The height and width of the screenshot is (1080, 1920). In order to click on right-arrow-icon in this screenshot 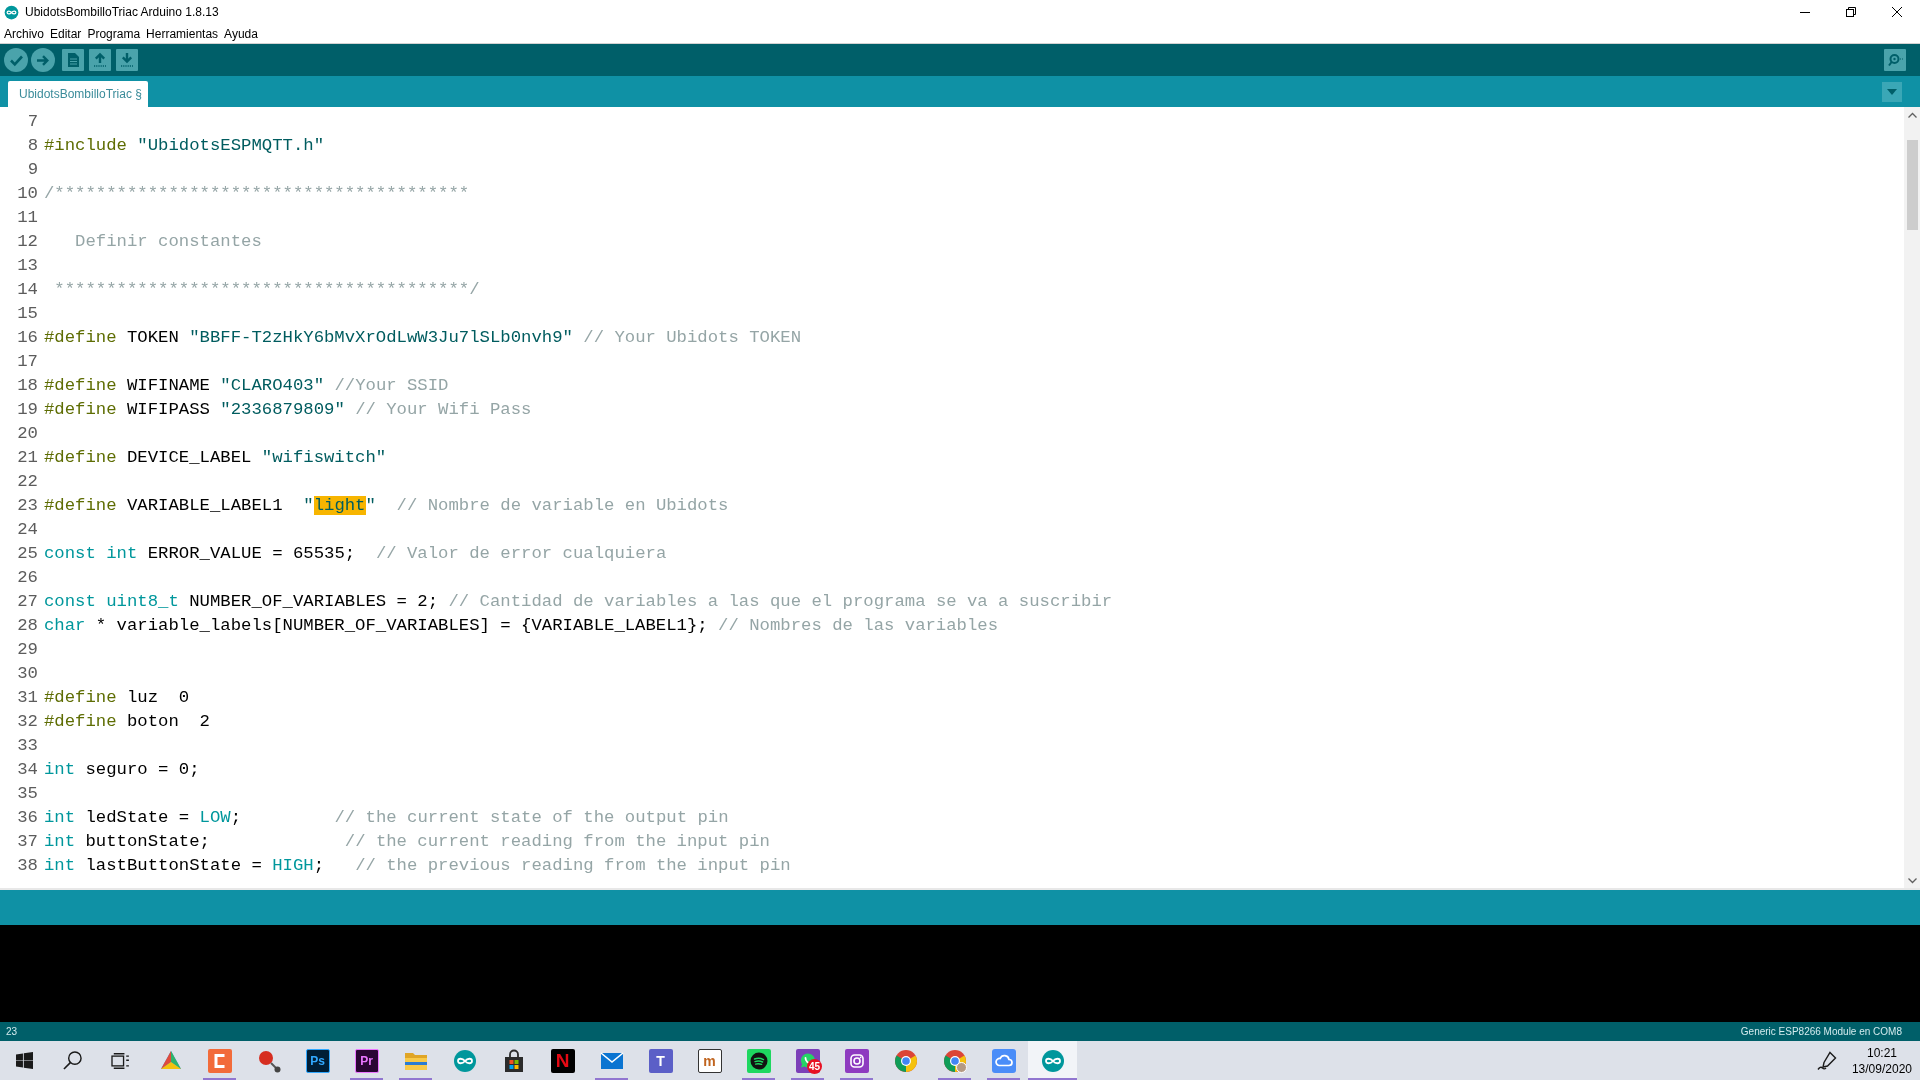, I will do `click(43, 60)`.